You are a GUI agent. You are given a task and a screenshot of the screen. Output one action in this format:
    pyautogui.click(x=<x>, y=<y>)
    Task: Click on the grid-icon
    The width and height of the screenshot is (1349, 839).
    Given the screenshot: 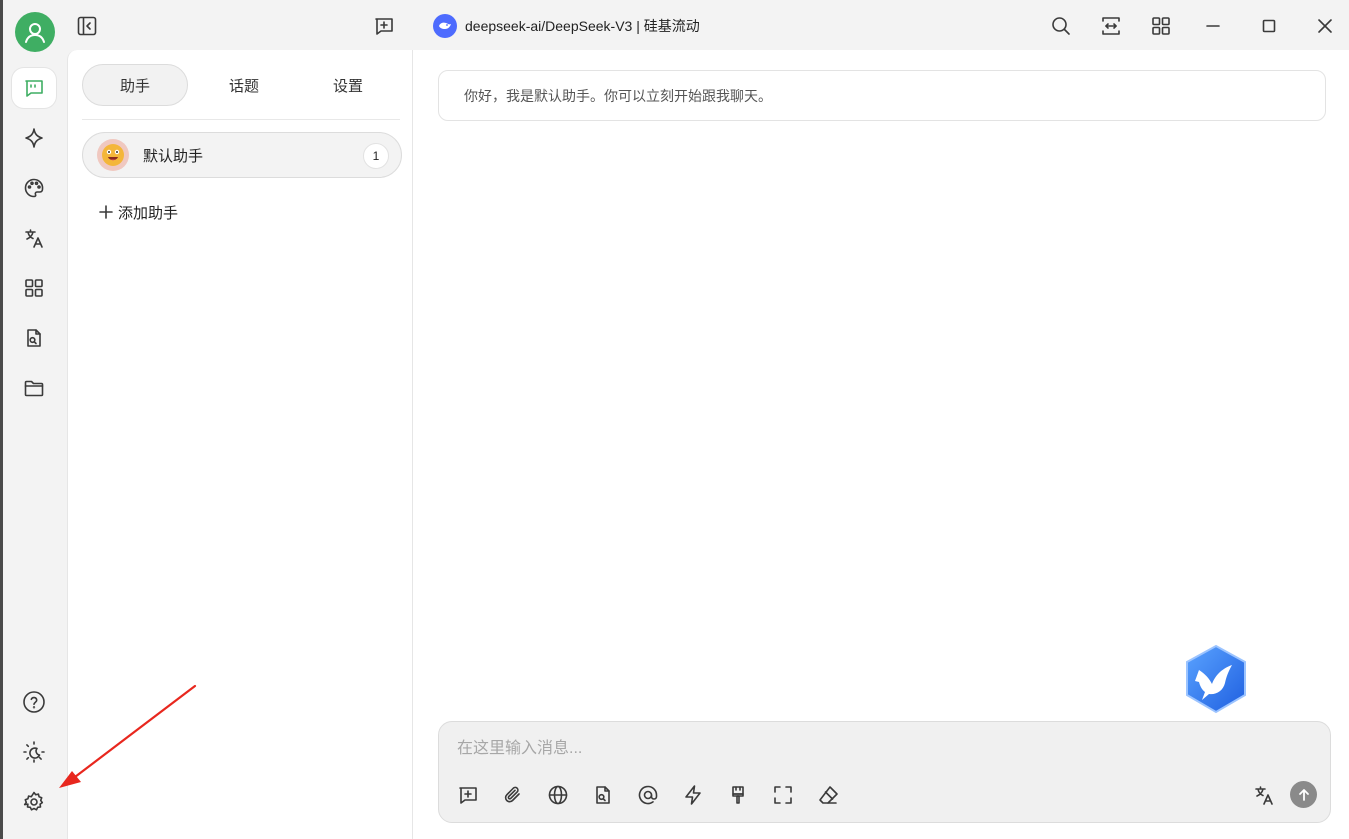 What is the action you would take?
    pyautogui.click(x=1161, y=26)
    